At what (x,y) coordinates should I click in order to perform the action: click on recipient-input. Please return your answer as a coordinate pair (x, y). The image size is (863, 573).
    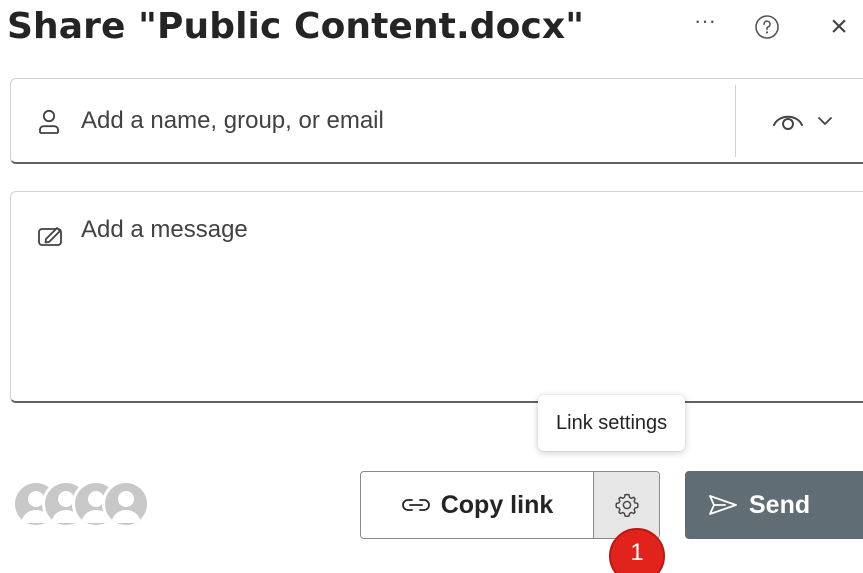
    Looking at the image, I should click on (381, 121).